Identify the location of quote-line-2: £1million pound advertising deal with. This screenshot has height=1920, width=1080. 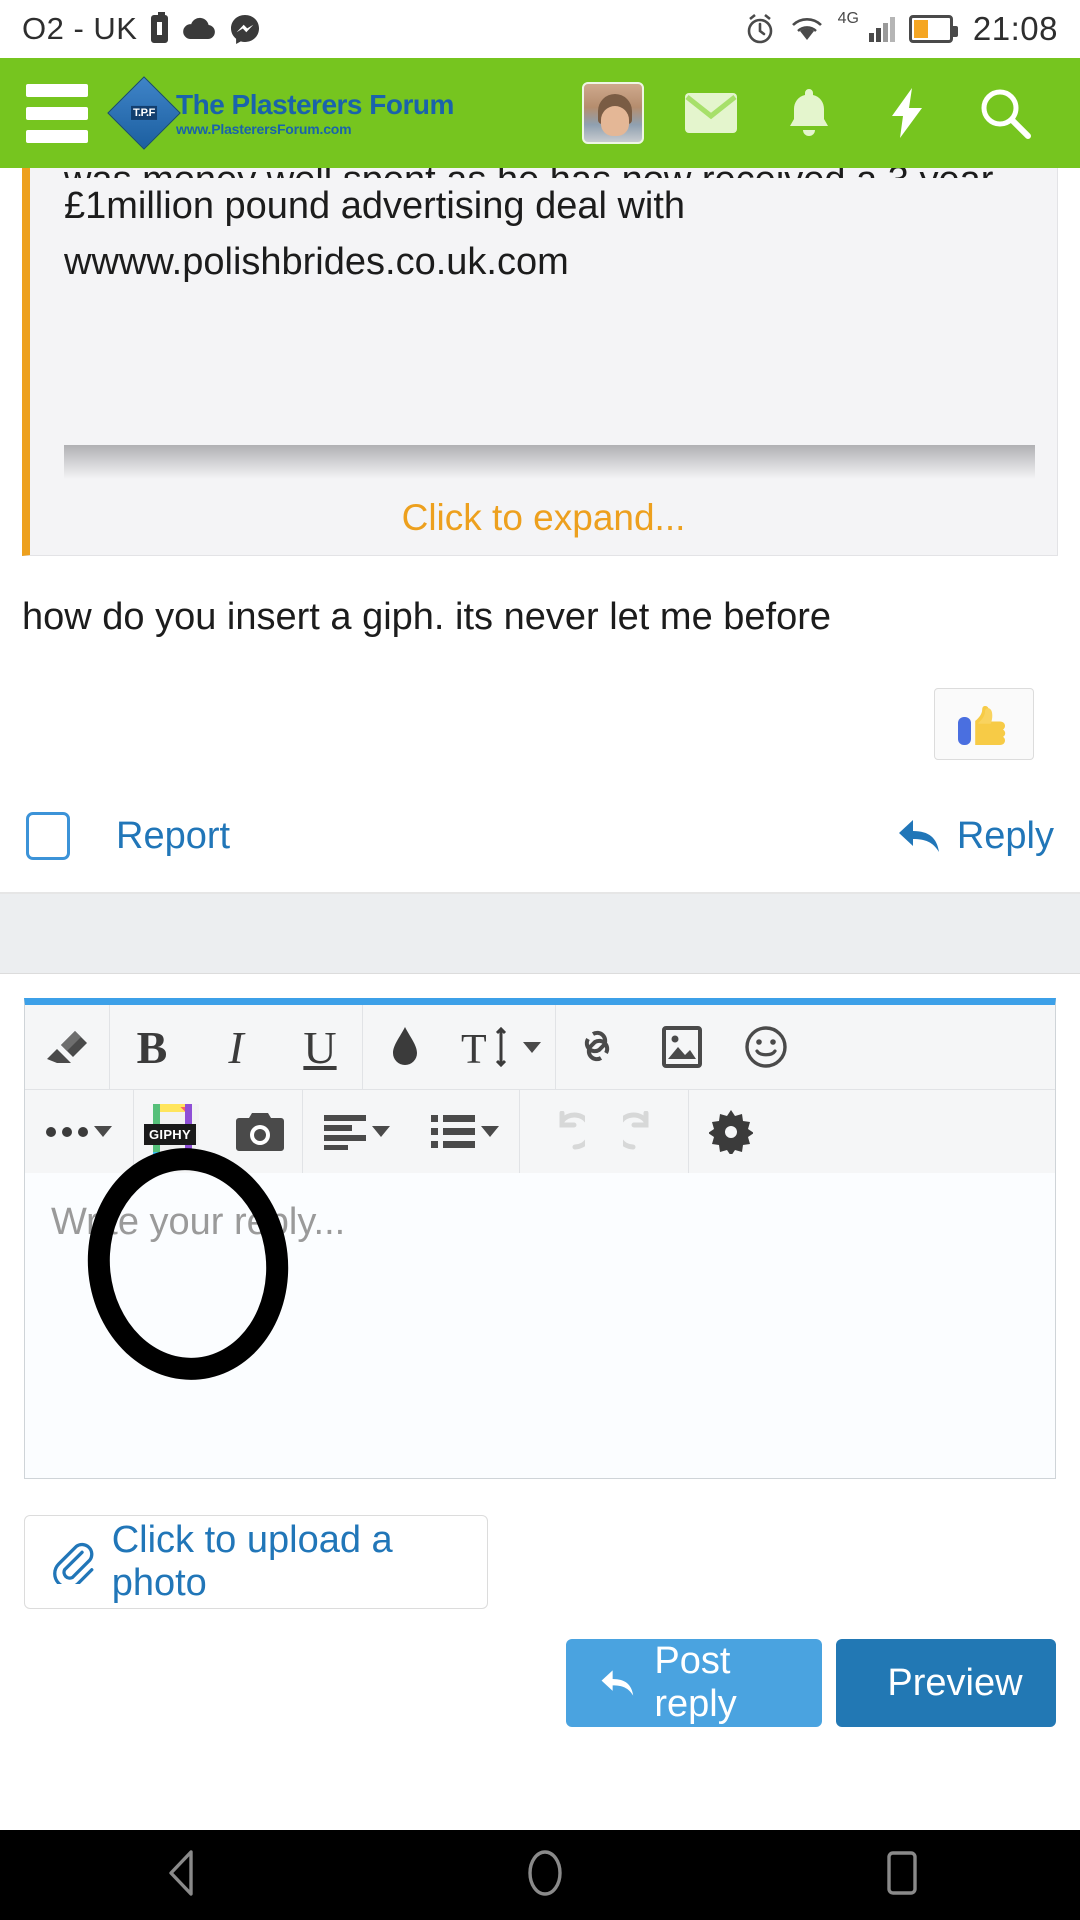
(375, 206).